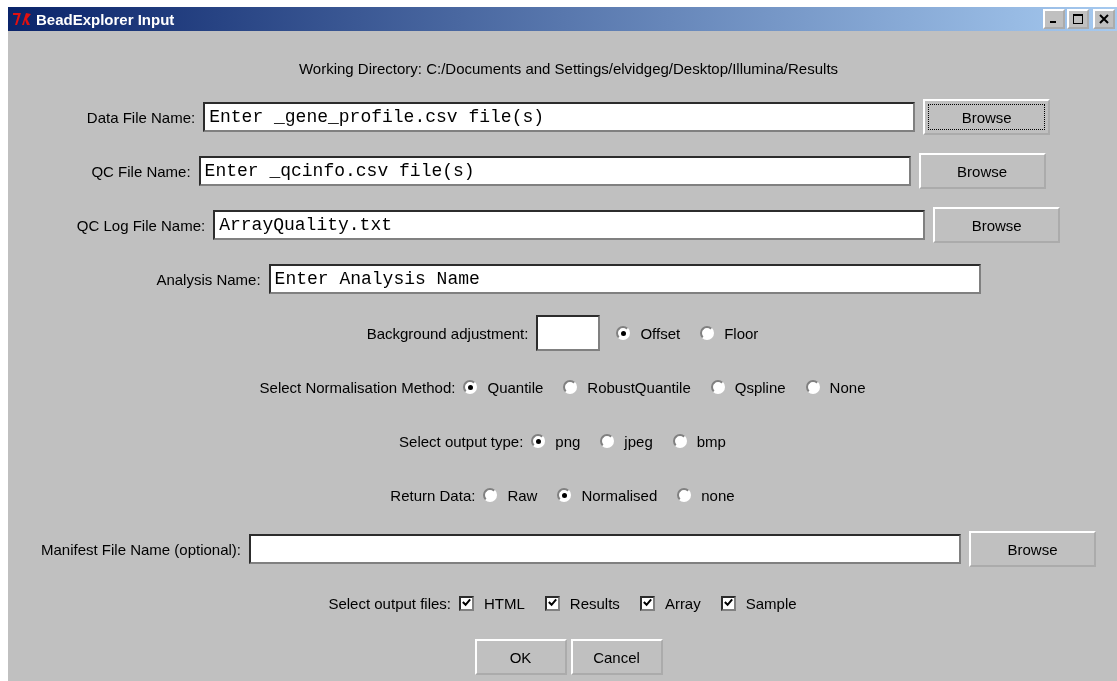 Image resolution: width=1117 pixels, height=681 pixels. What do you see at coordinates (682, 603) in the screenshot?
I see `checkbox-label: Array` at bounding box center [682, 603].